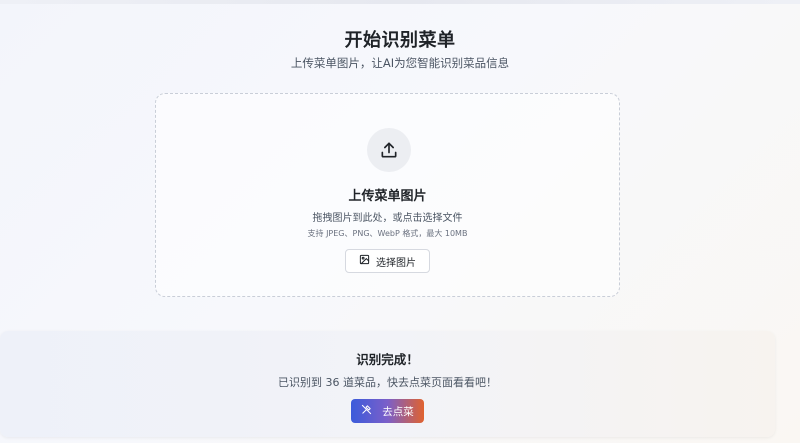 This screenshot has width=800, height=443. I want to click on top-divider, so click(400, 2).